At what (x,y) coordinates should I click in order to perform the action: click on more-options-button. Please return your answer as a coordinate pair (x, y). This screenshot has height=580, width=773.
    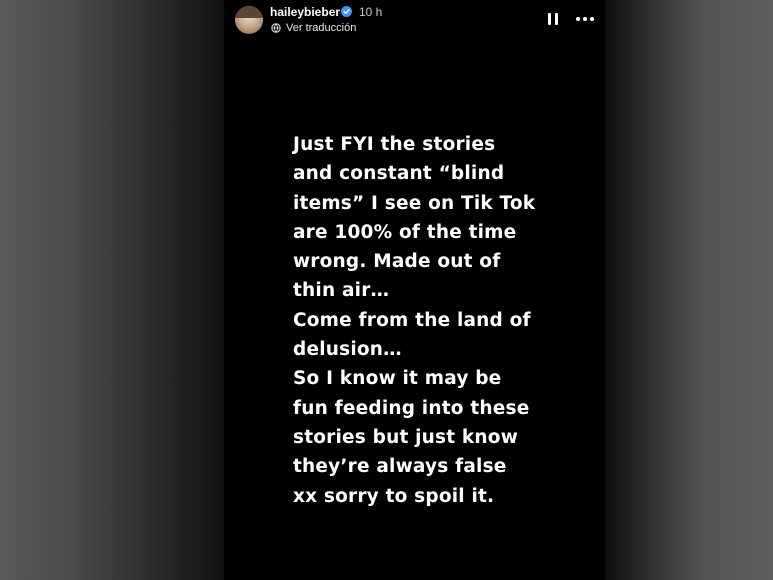
    Looking at the image, I should click on (586, 19).